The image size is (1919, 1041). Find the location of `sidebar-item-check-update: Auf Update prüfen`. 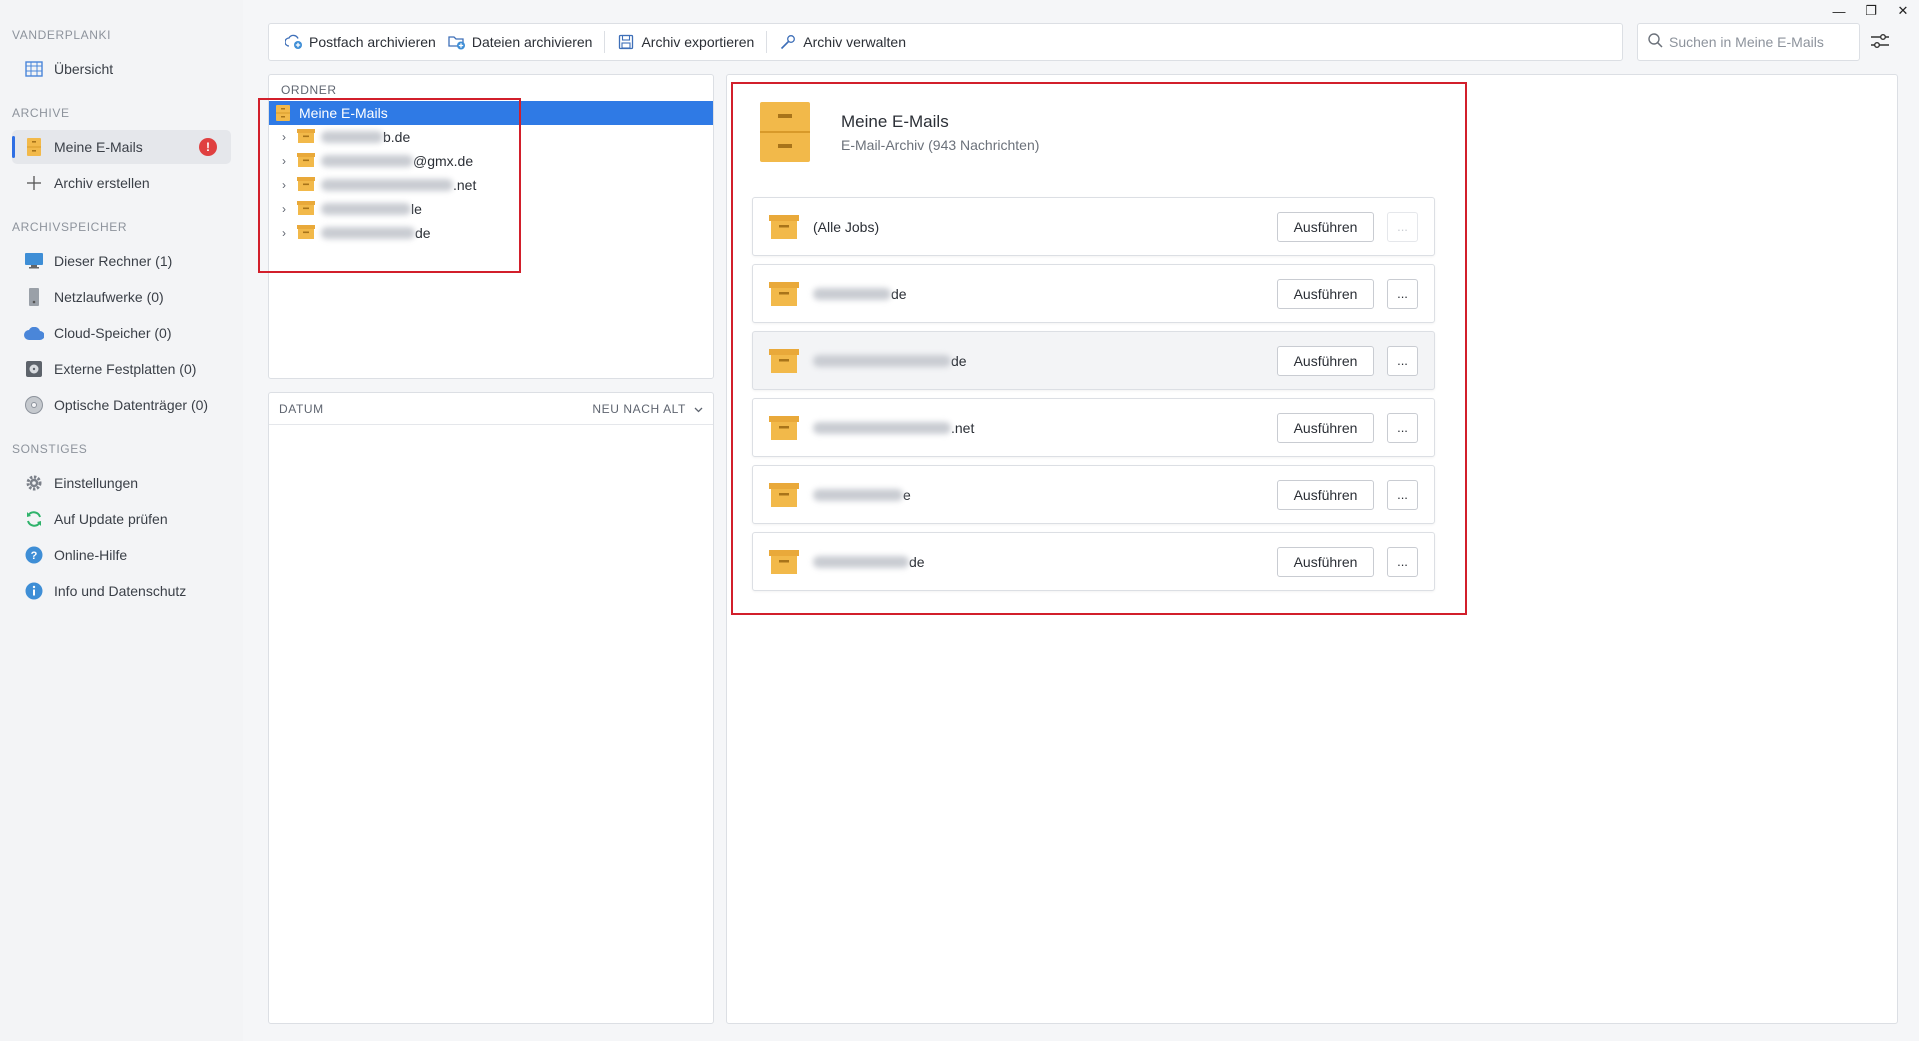

sidebar-item-check-update: Auf Update prüfen is located at coordinates (121, 519).